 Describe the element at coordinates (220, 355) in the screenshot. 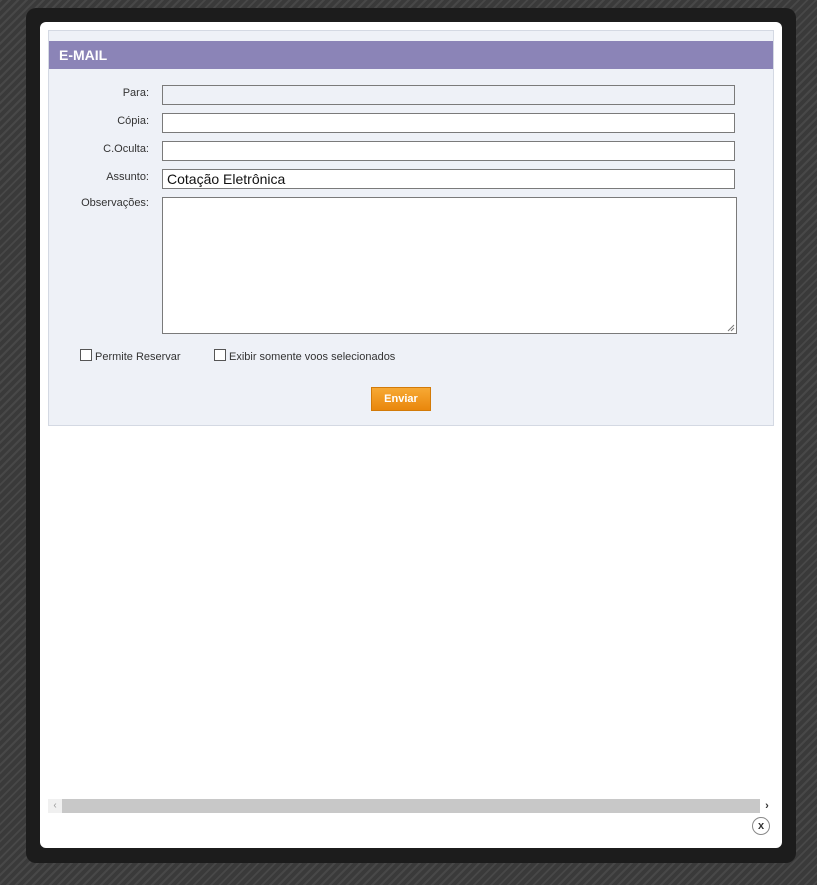

I see `exibir-voos-checkbox` at that location.